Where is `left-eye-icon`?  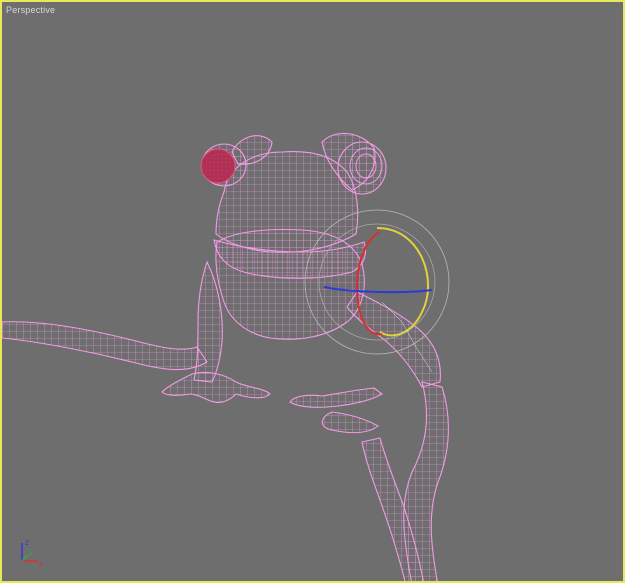 left-eye-icon is located at coordinates (218, 166).